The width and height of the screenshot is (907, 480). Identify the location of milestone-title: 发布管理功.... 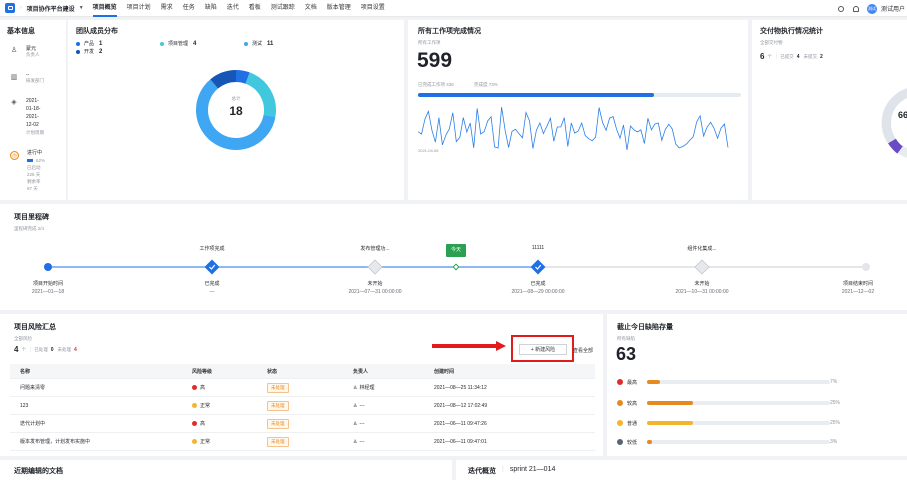
(375, 249).